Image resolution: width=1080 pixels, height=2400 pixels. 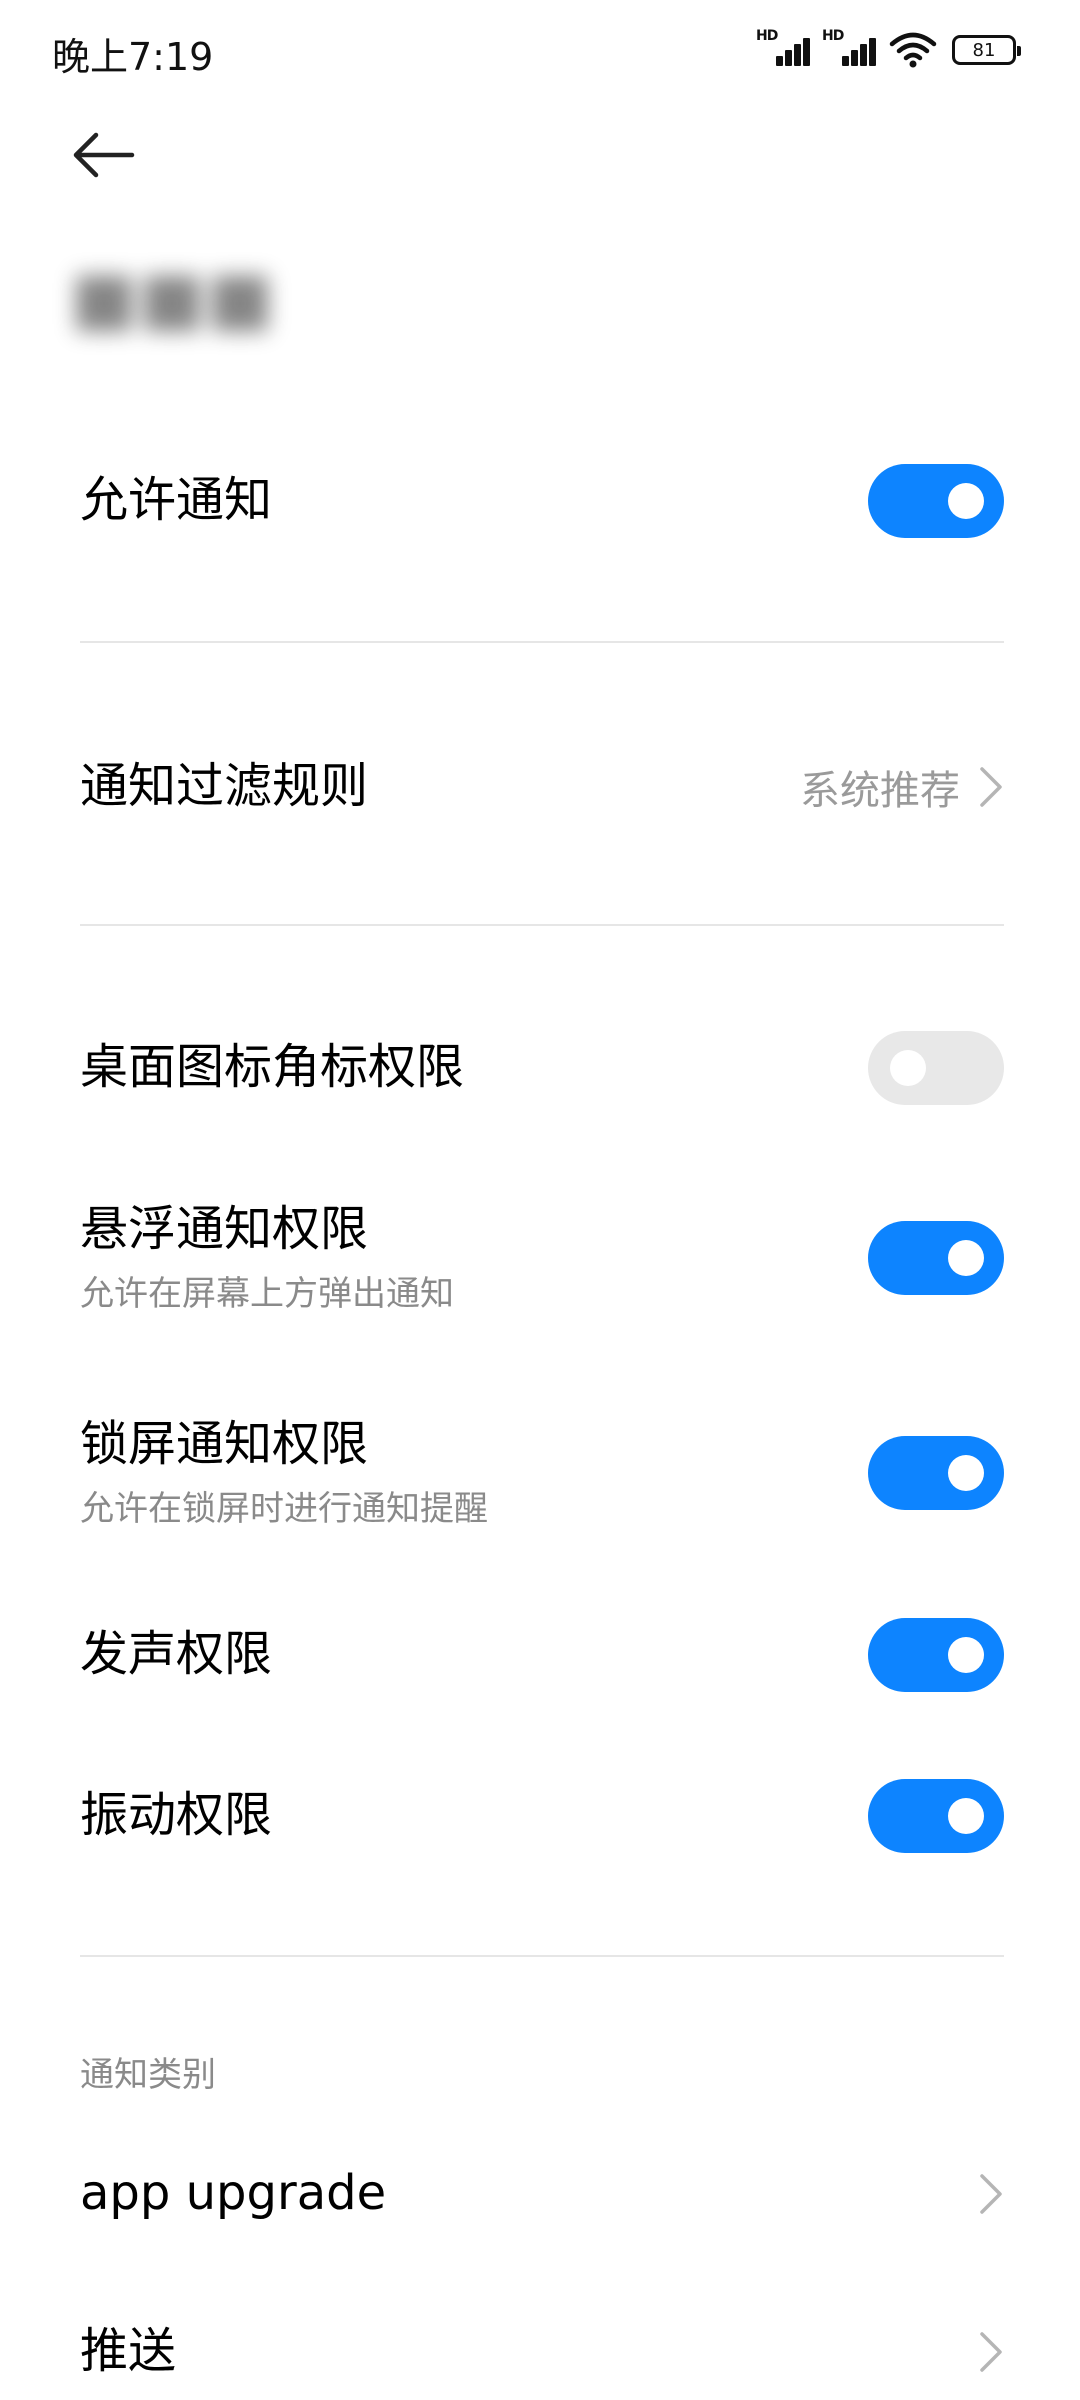 I want to click on badge-permission-toggle, so click(x=936, y=1068).